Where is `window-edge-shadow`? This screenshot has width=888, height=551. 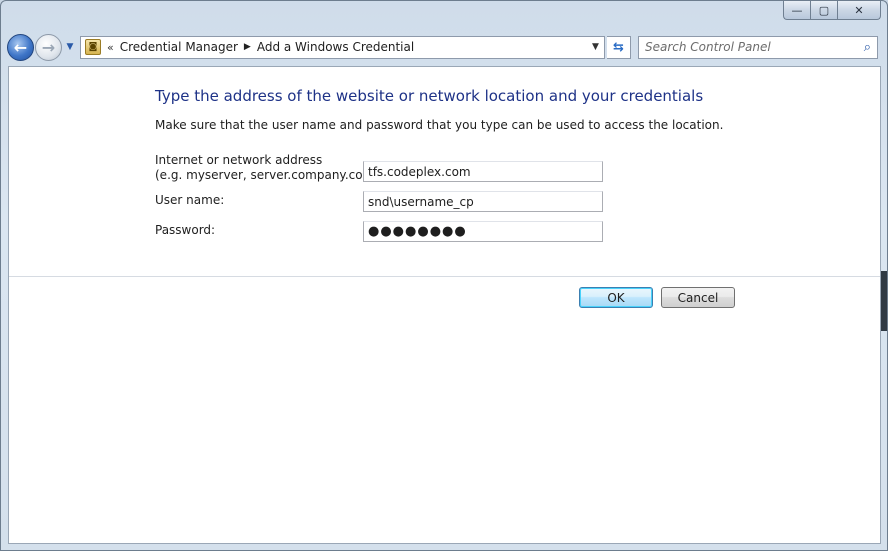
window-edge-shadow is located at coordinates (884, 301).